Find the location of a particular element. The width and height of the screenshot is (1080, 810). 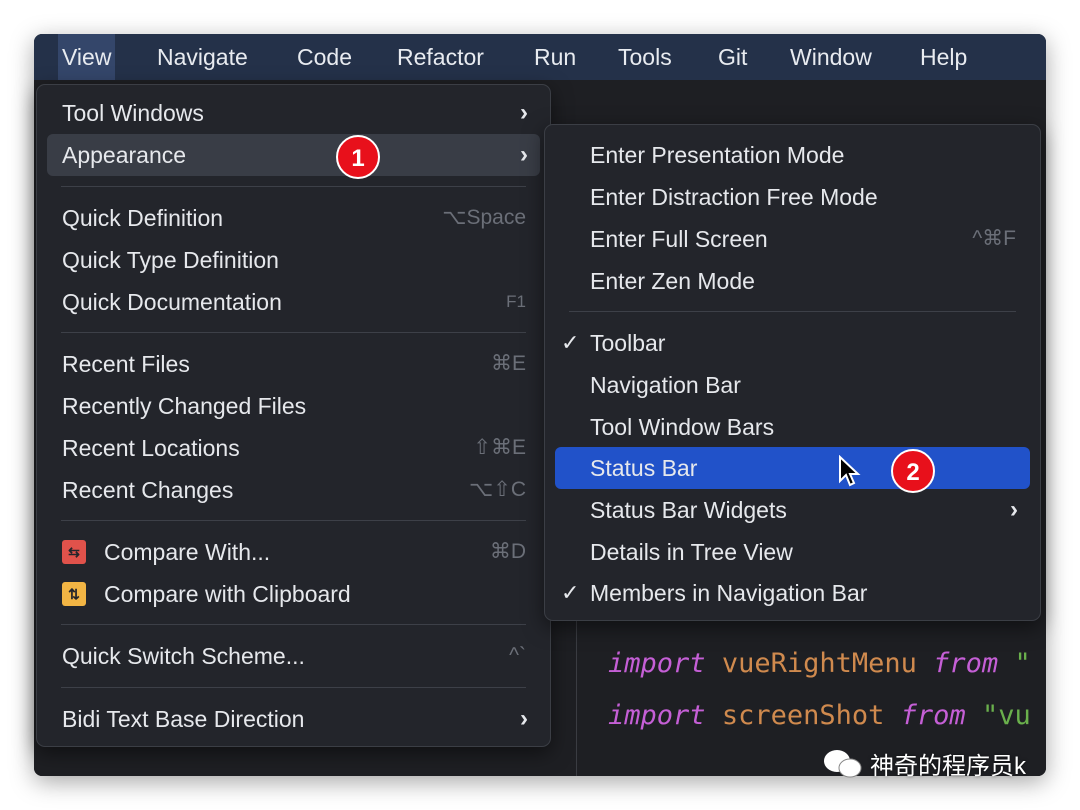

label: Members in Navigation Bar is located at coordinates (729, 593).